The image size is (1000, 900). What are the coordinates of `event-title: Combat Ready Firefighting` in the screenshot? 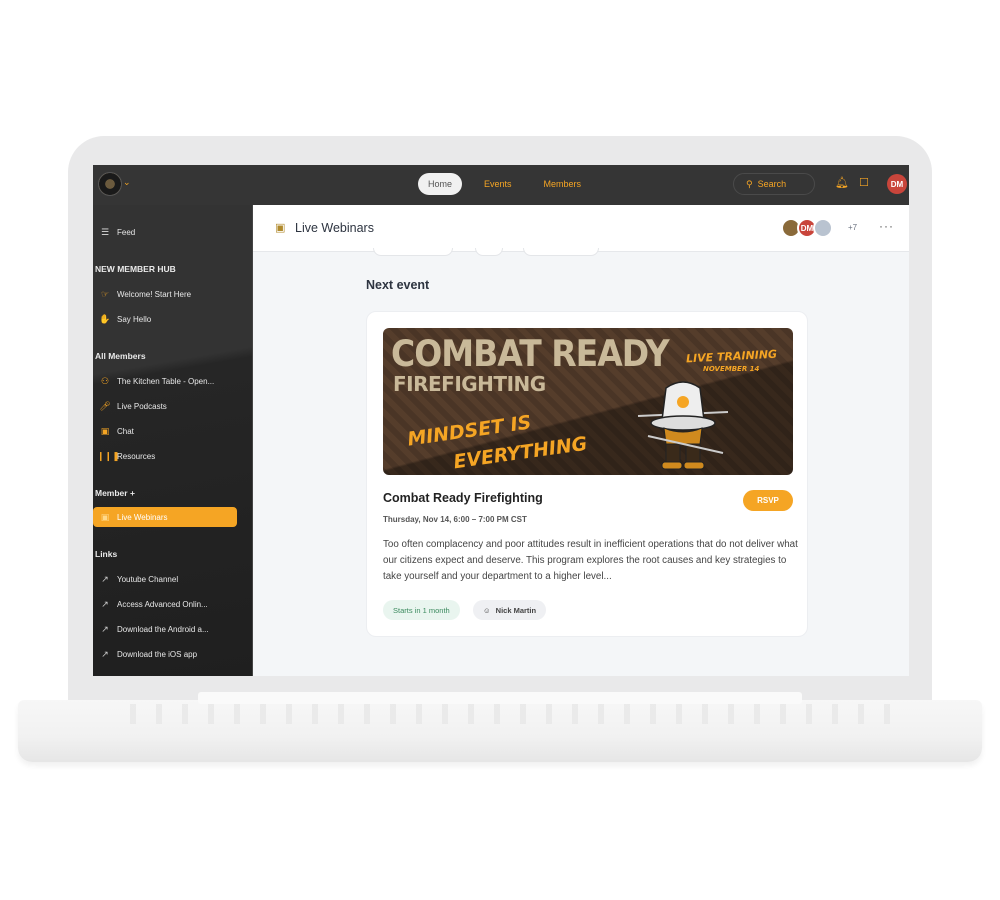 It's located at (463, 498).